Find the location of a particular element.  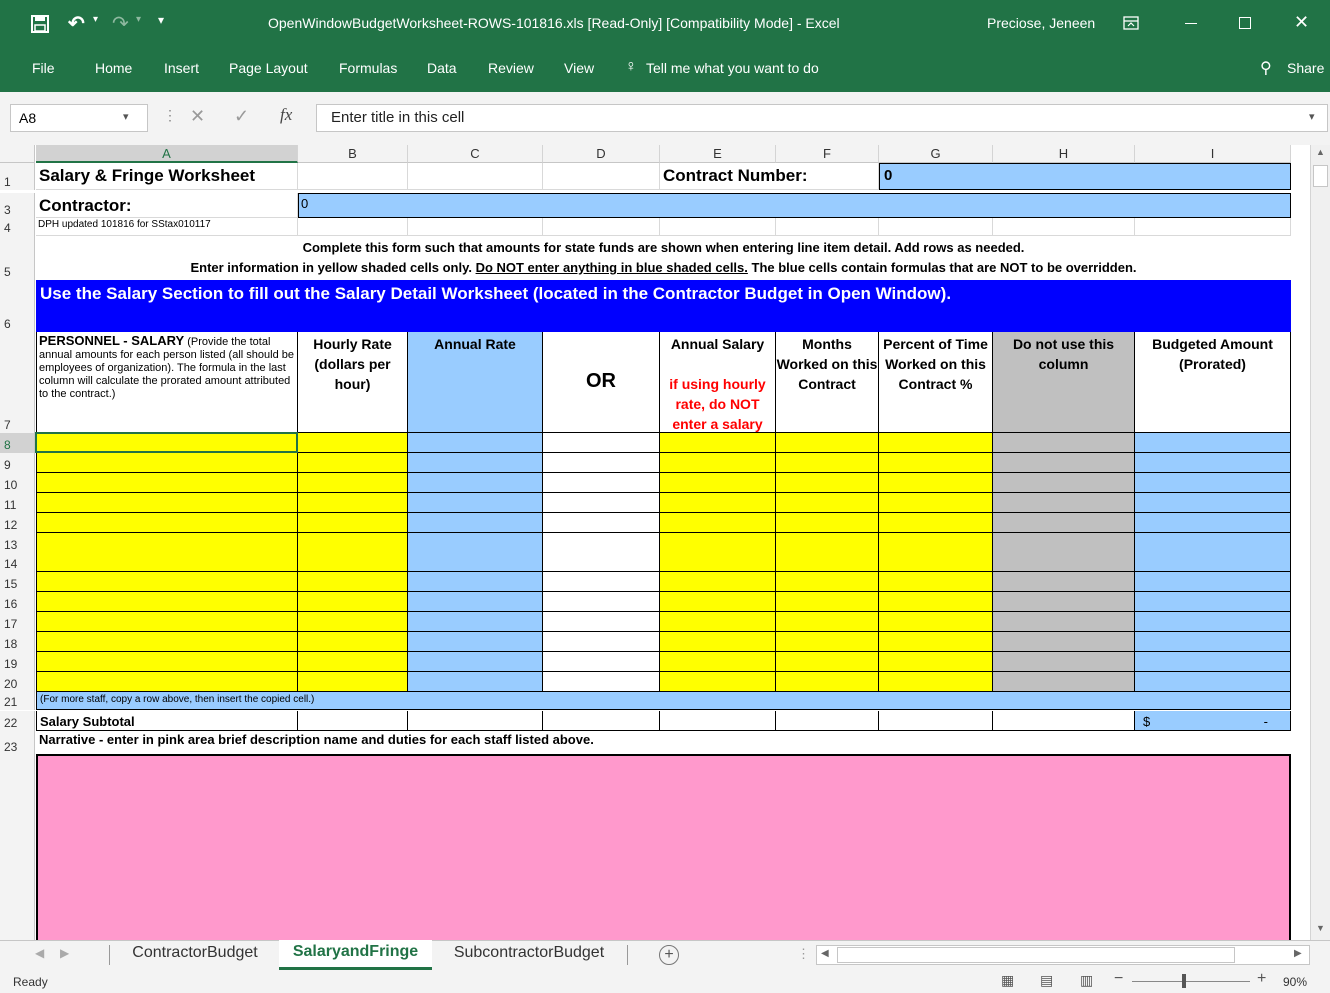

share-person-icon: ⚲ is located at coordinates (1266, 68).